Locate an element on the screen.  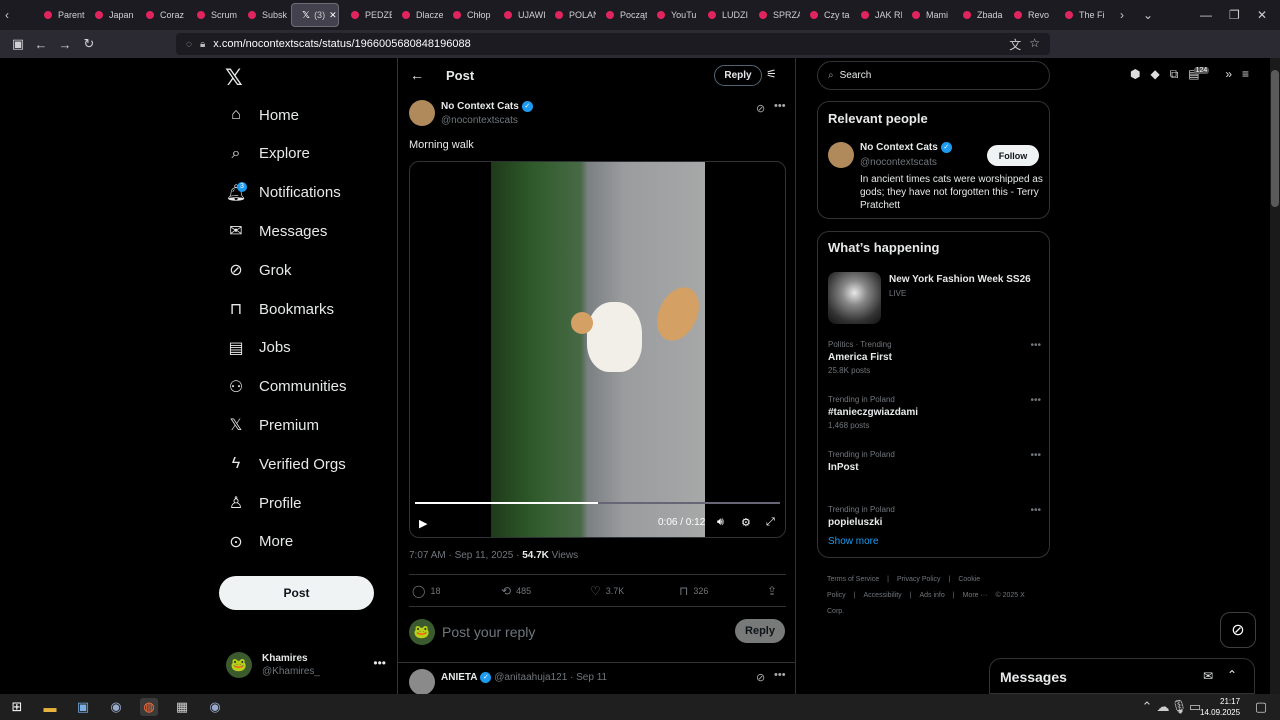
reply-action: ◯ 18 is located at coordinates (426, 591).